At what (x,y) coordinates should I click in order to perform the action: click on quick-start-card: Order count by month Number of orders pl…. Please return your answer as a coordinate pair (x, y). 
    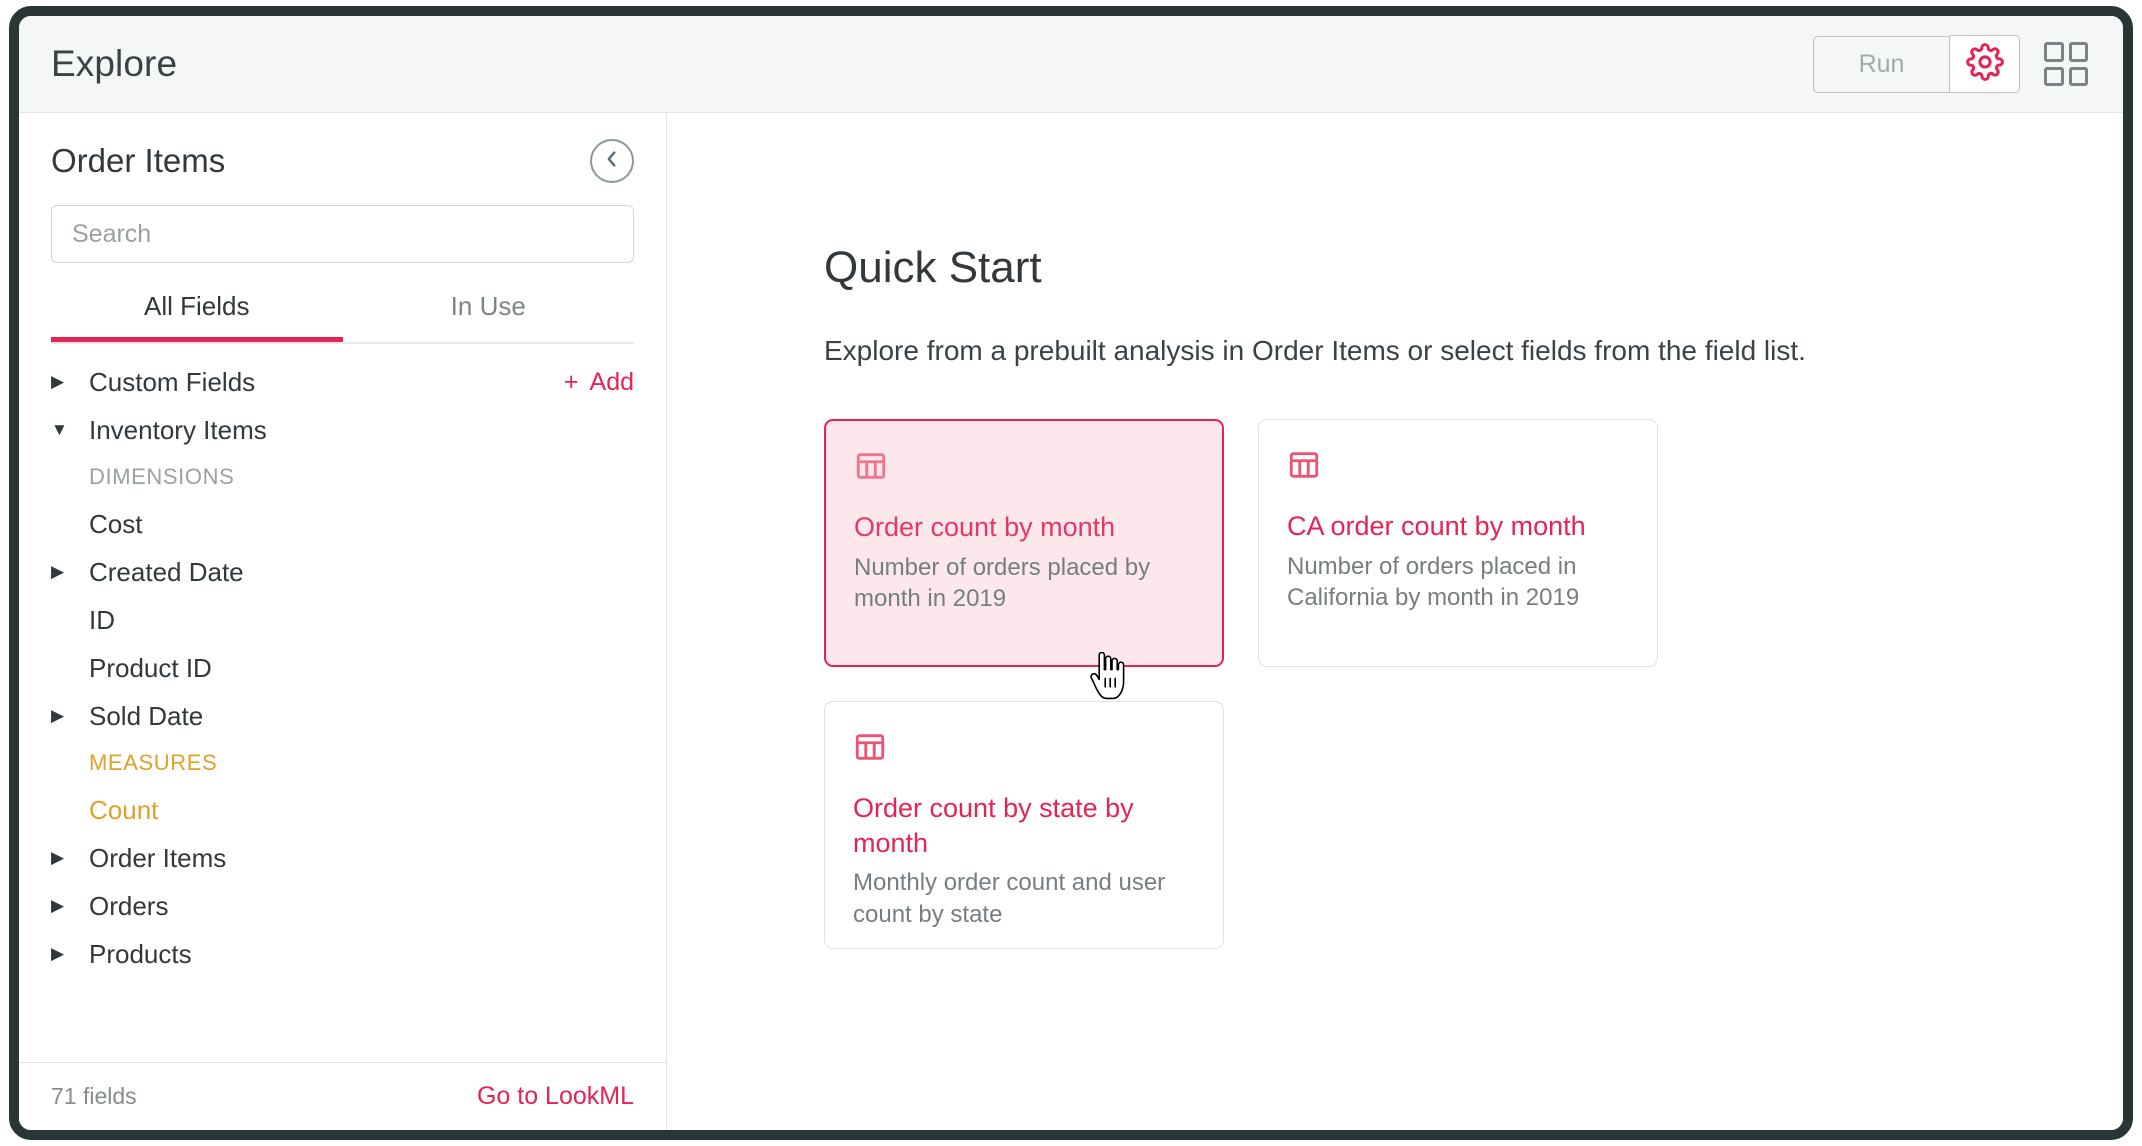
    Looking at the image, I should click on (1024, 543).